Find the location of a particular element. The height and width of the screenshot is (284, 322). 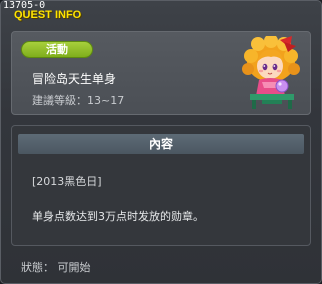

quest-status: 狀態： 可開始 is located at coordinates (56, 267).